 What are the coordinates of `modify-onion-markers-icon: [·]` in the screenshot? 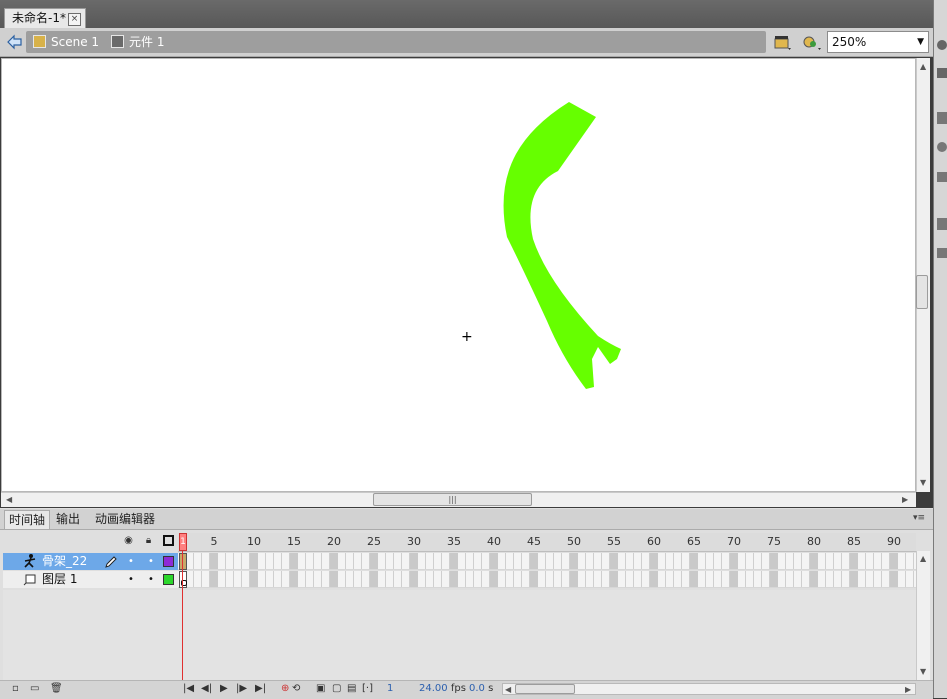 It's located at (367, 689).